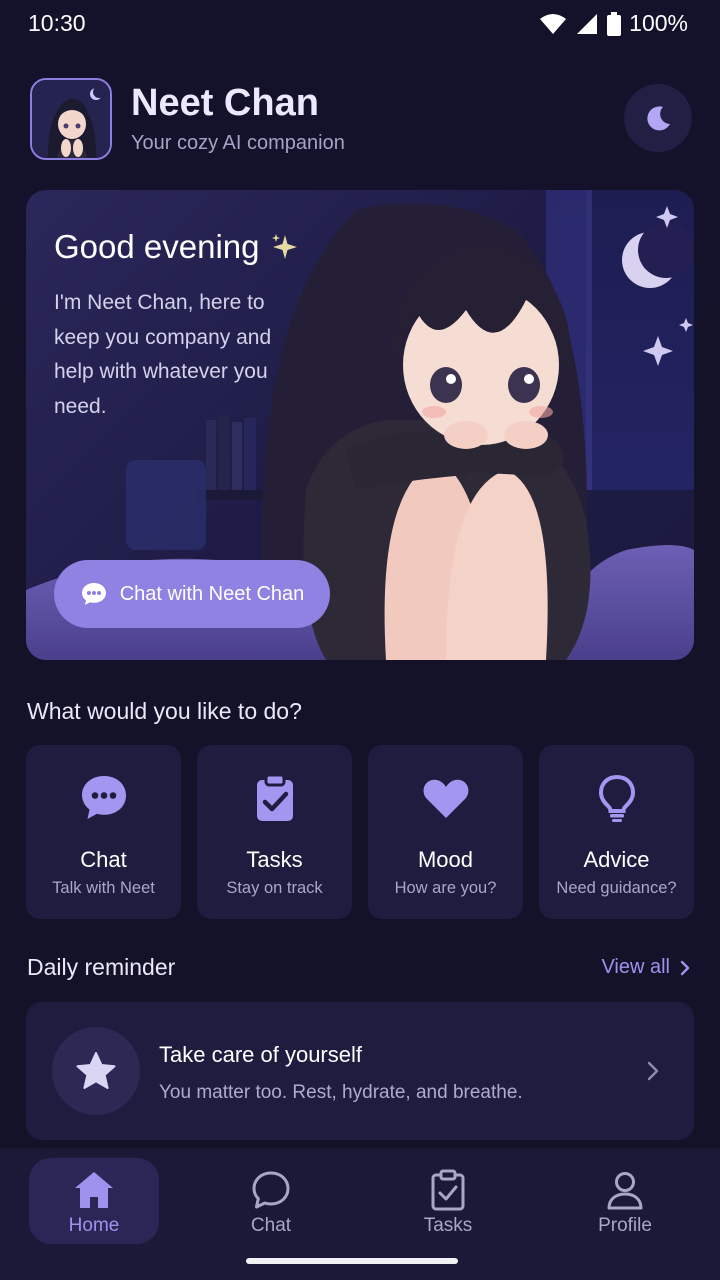 The image size is (720, 1280). Describe the element at coordinates (94, 1190) in the screenshot. I see `home-icon` at that location.